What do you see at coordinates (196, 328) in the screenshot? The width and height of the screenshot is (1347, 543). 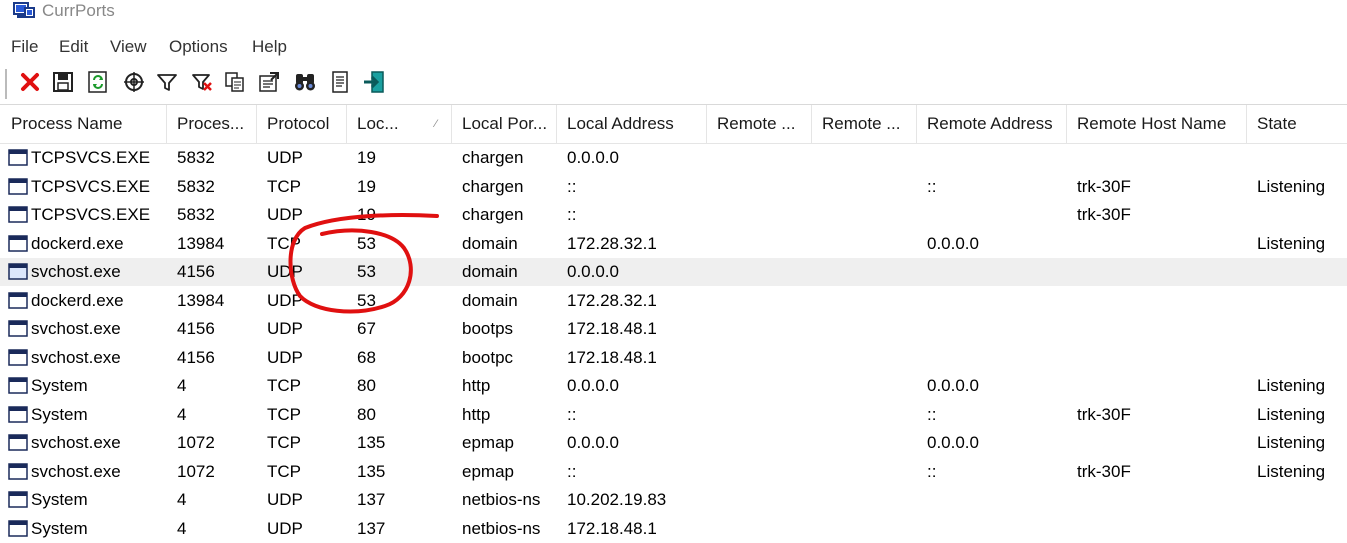 I see `process-id-text: 4156` at bounding box center [196, 328].